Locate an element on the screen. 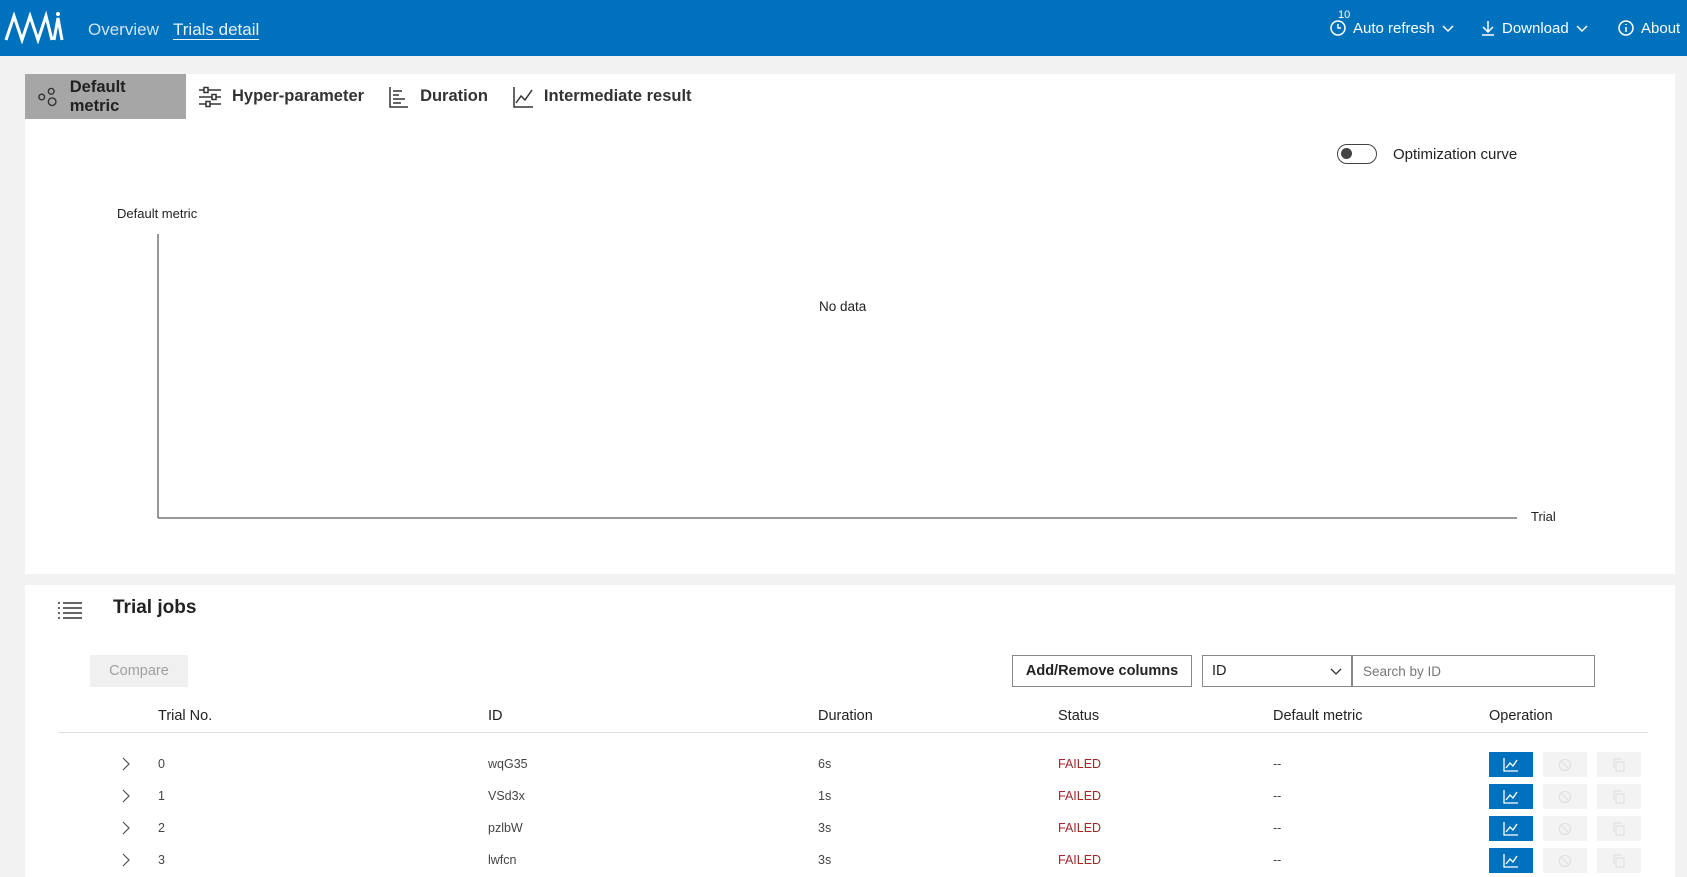 The width and height of the screenshot is (1687, 877). about-button: About is located at coordinates (1648, 28).